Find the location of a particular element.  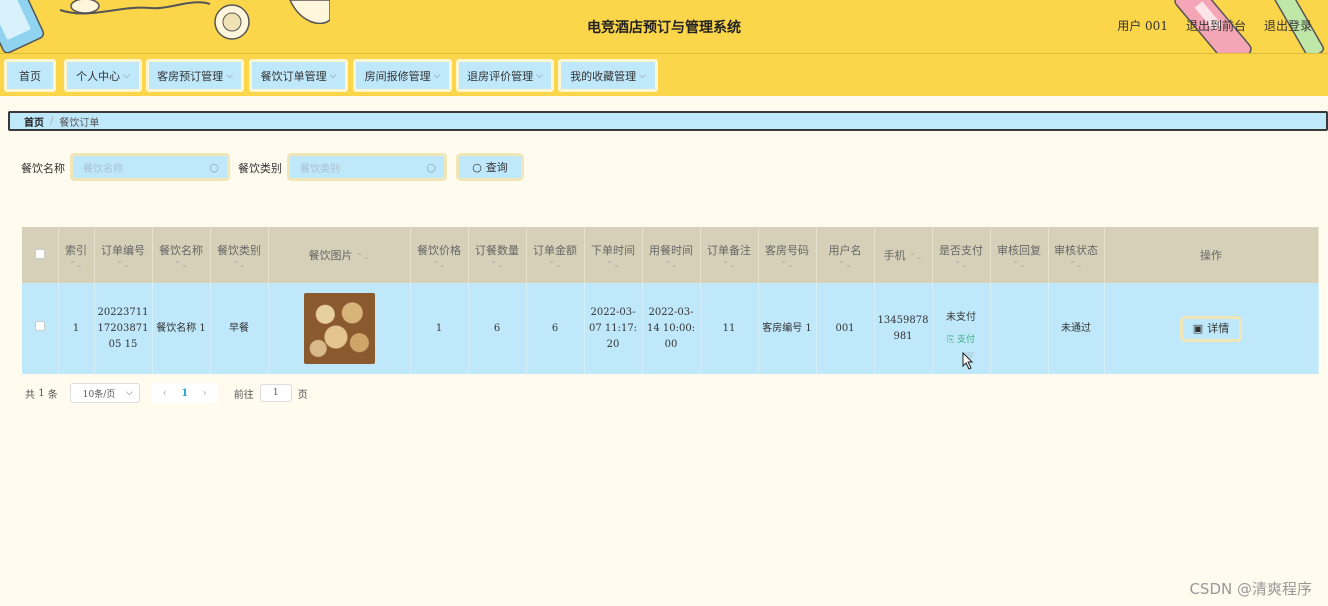

column-header: 用户名 ⌃⌄ is located at coordinates (845, 255).